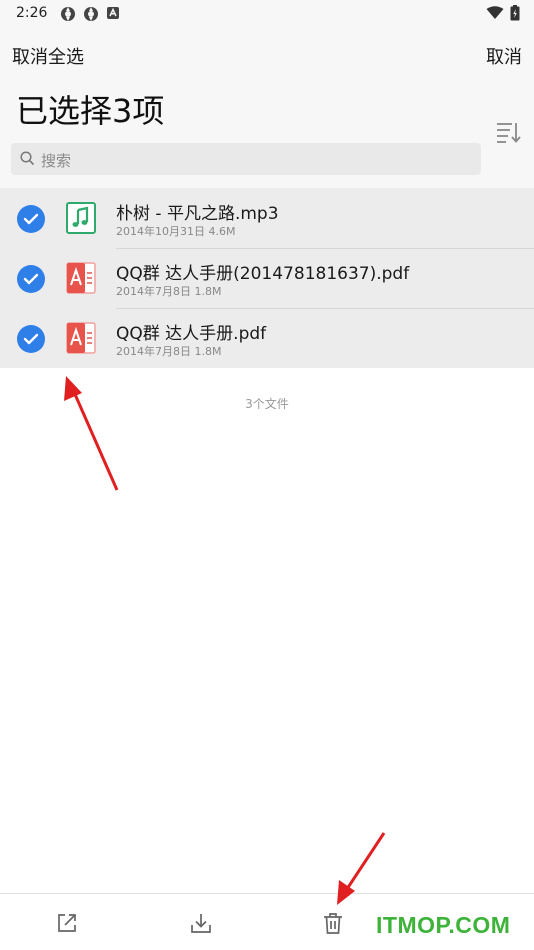 This screenshot has width=534, height=950. Describe the element at coordinates (113, 13) in the screenshot. I see `app-notification-icon` at that location.